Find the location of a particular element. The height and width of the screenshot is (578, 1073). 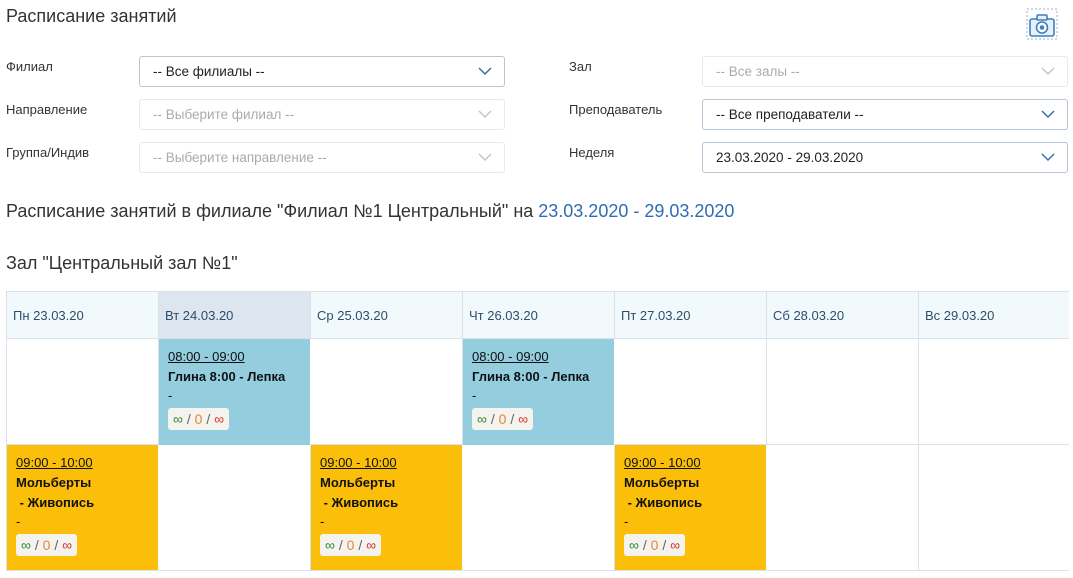

week-label: Неделя is located at coordinates (592, 152).